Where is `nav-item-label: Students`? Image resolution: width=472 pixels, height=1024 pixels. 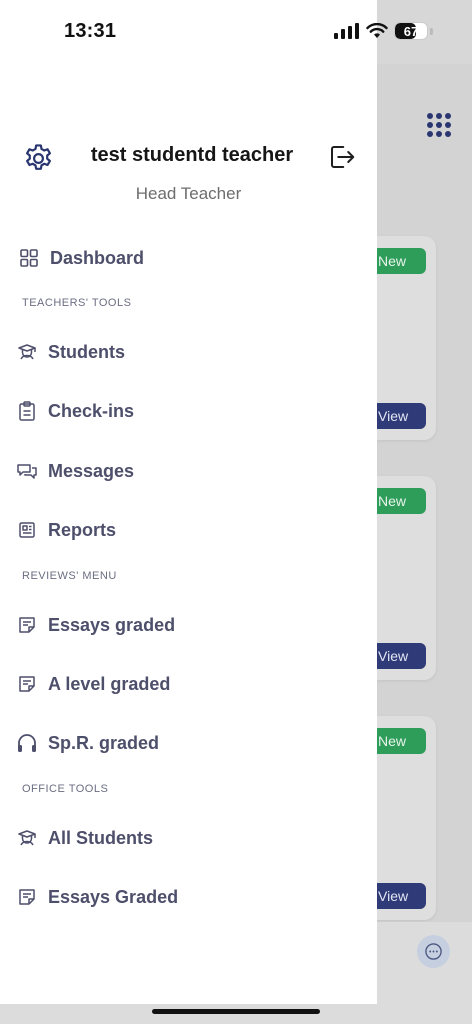 nav-item-label: Students is located at coordinates (87, 351).